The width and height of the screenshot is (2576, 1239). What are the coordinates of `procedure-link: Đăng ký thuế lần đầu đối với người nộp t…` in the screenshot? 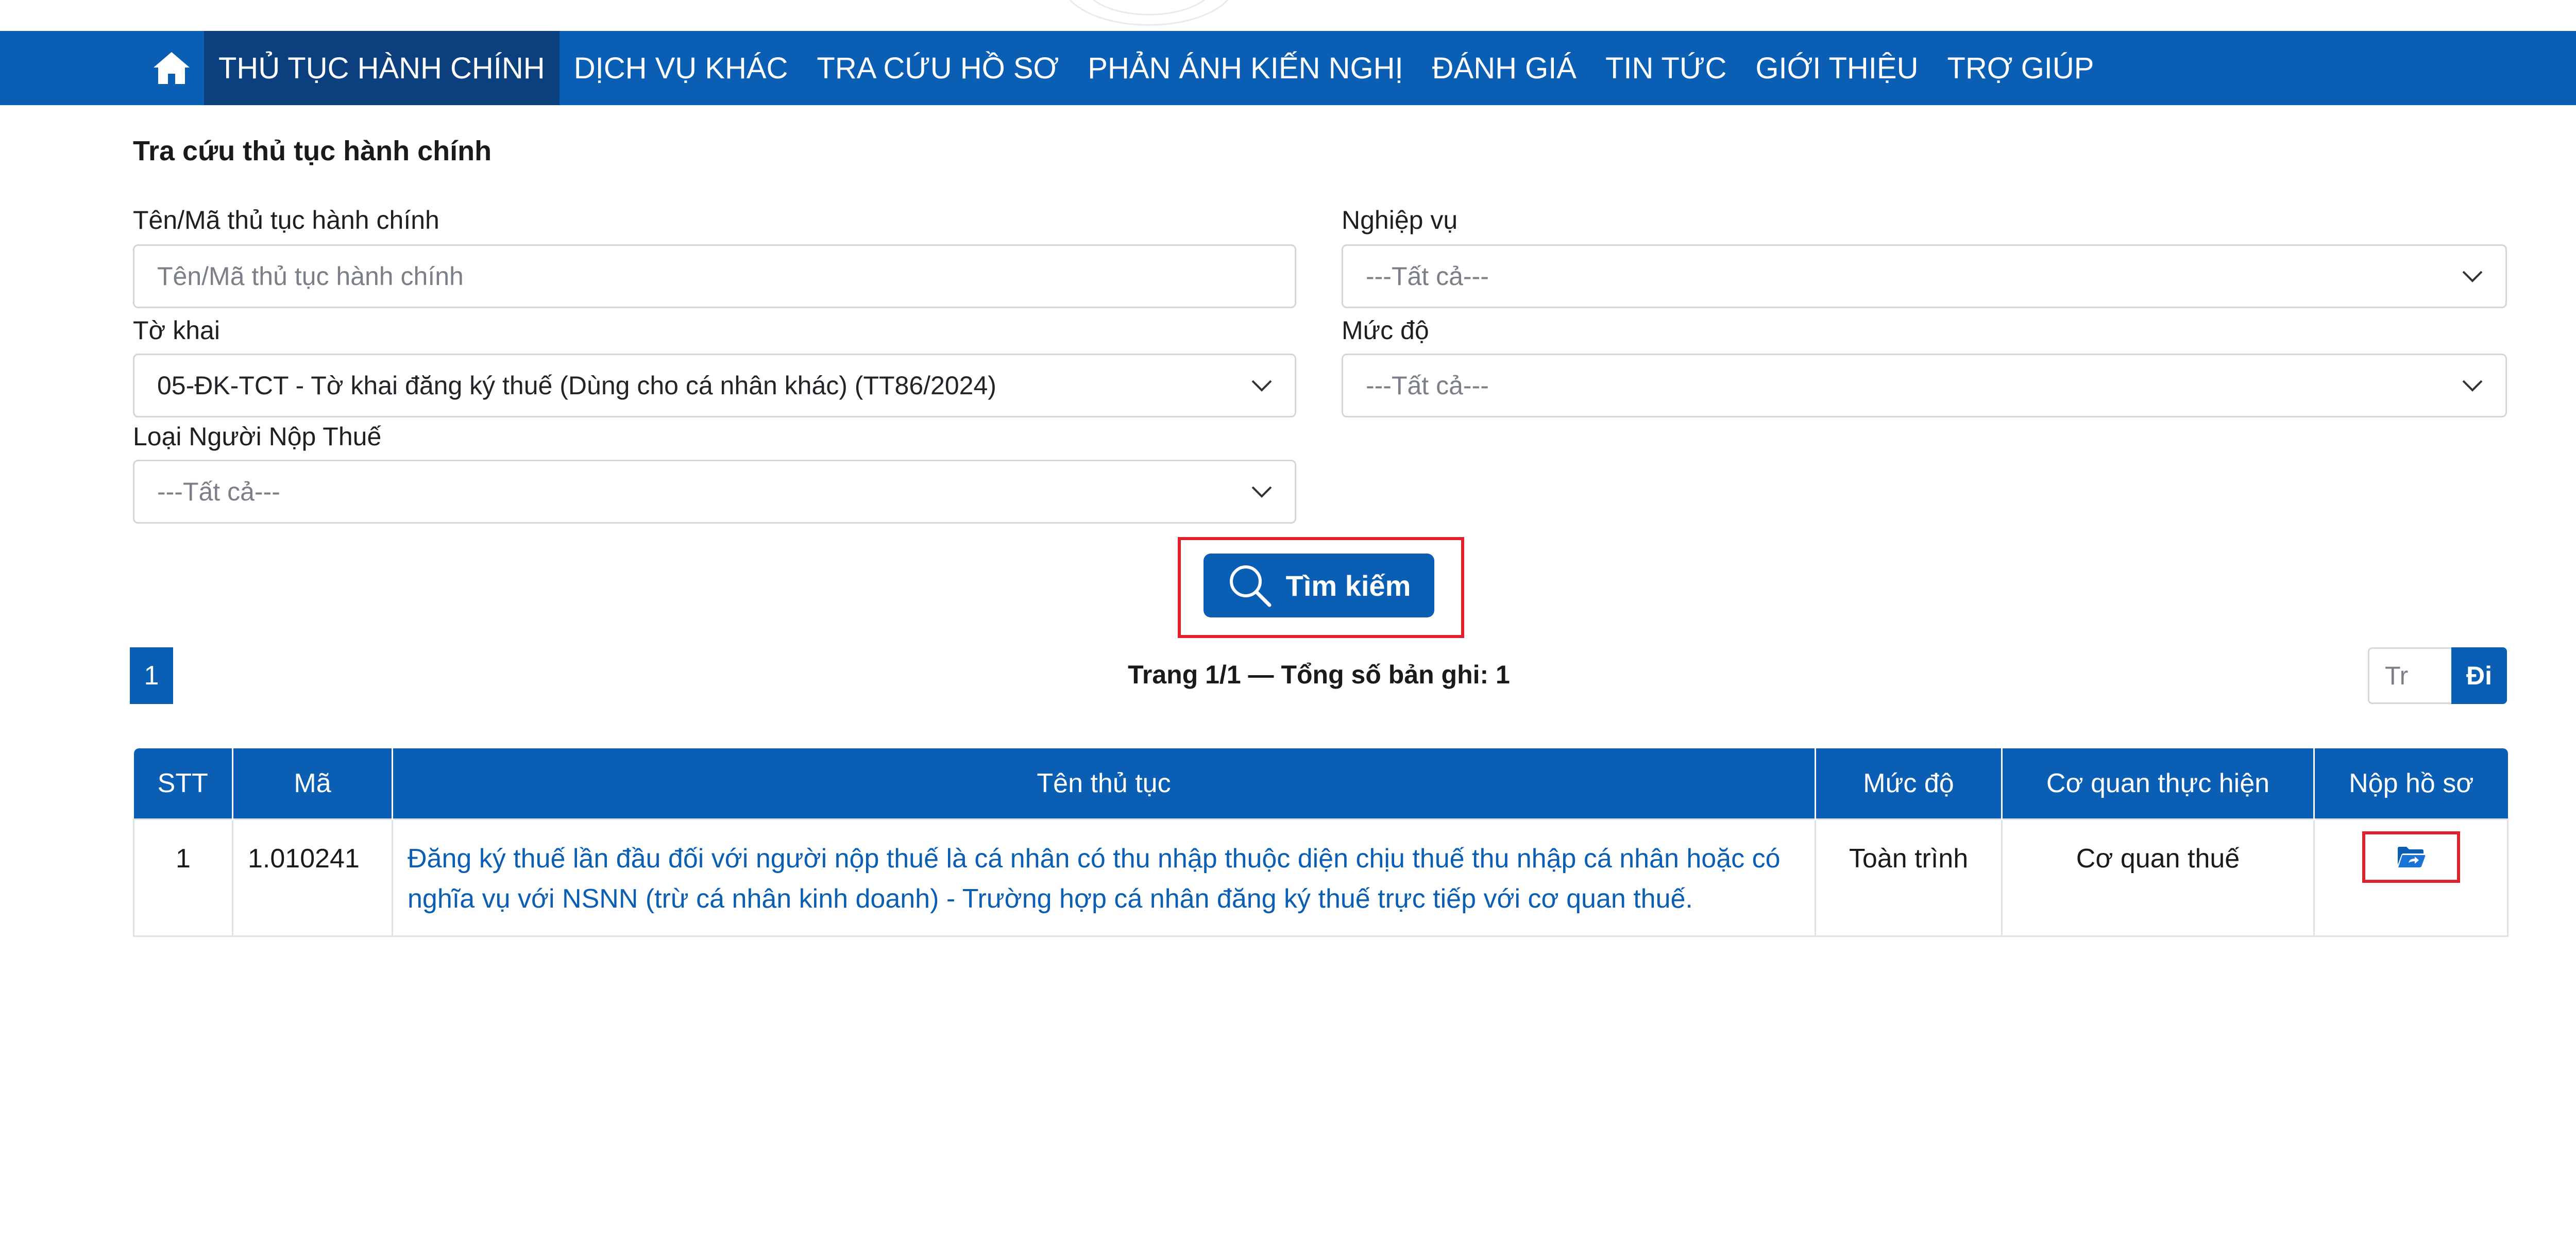 It's located at (1104, 877).